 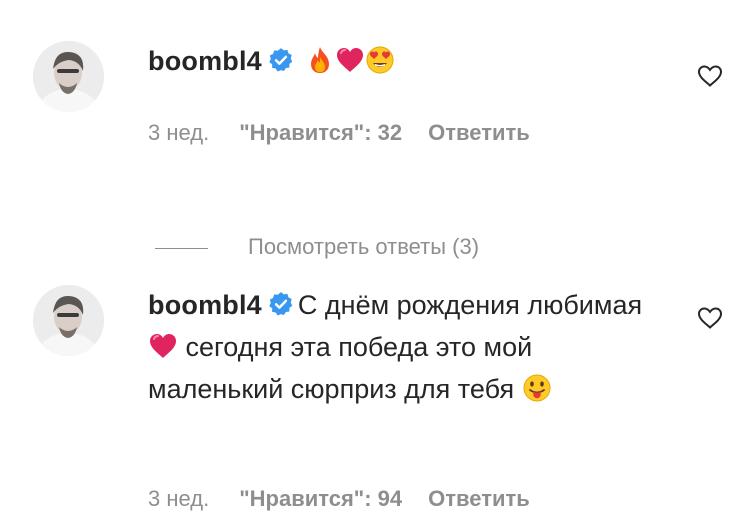 I want to click on replies-divider, so click(x=181, y=248).